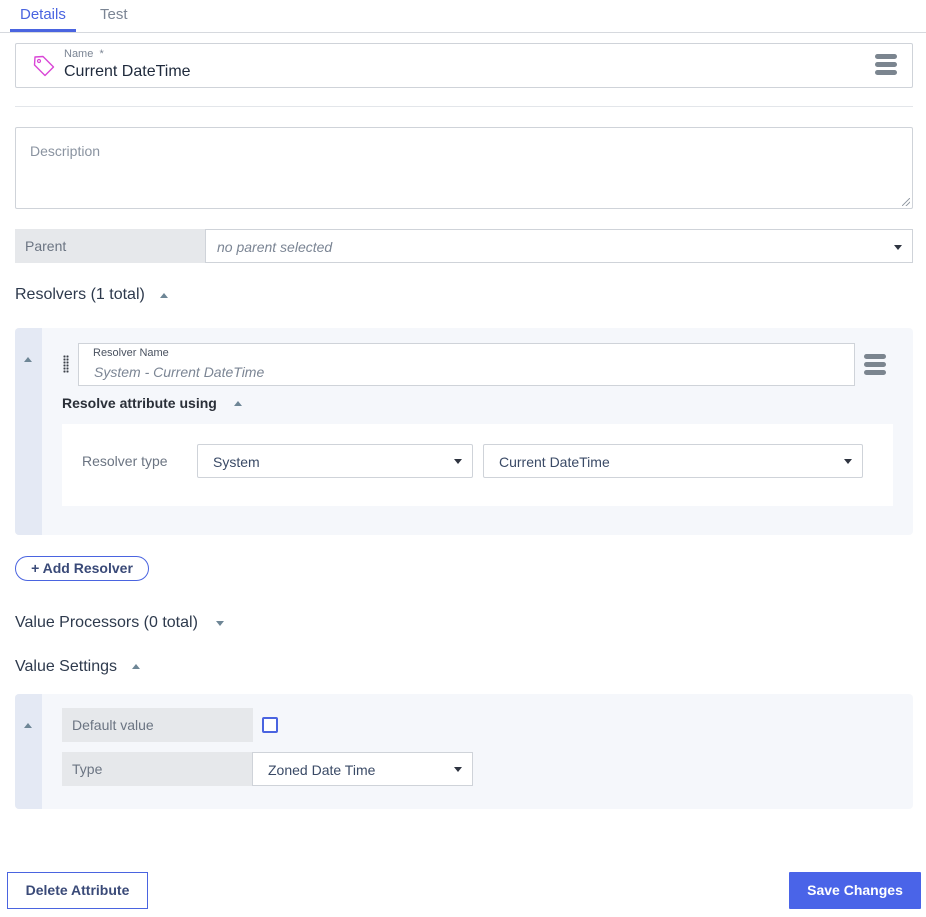 This screenshot has width=926, height=917. I want to click on value-settings-panel: Default value Type Zoned Date Time, so click(464, 751).